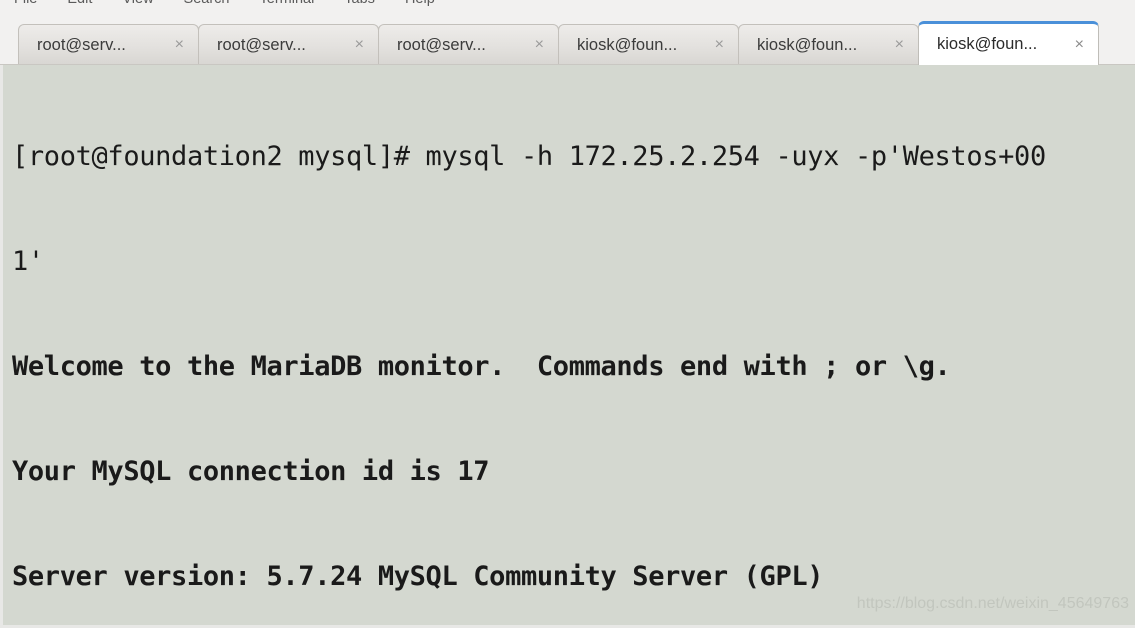 This screenshot has height=628, width=1135. I want to click on tab-kiosk-foun-2: kiosk@foun... ×, so click(828, 44).